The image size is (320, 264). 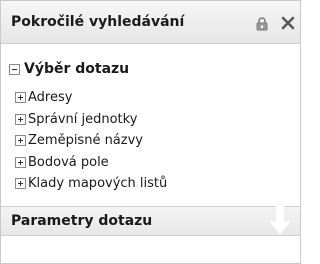 I want to click on tree-item-label: Zeměpisné názvy, so click(x=85, y=141).